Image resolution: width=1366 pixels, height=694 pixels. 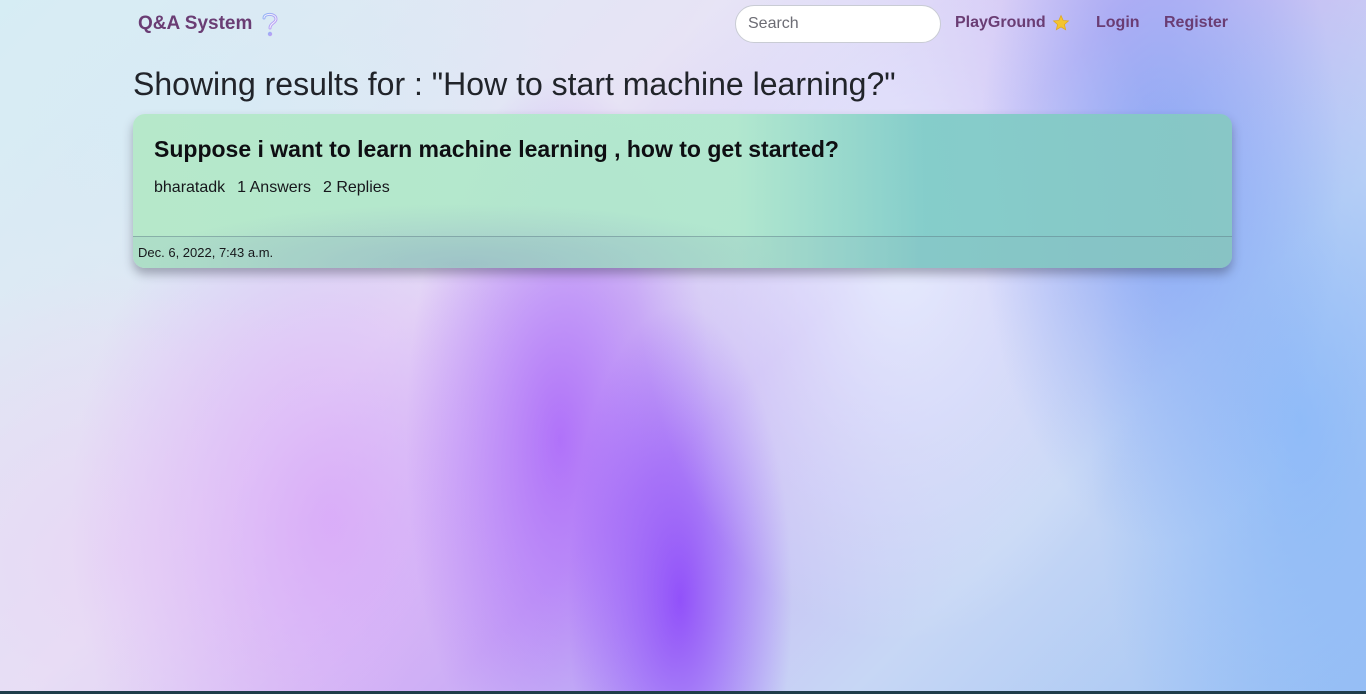 I want to click on nav-register-label: Register, so click(x=1196, y=22).